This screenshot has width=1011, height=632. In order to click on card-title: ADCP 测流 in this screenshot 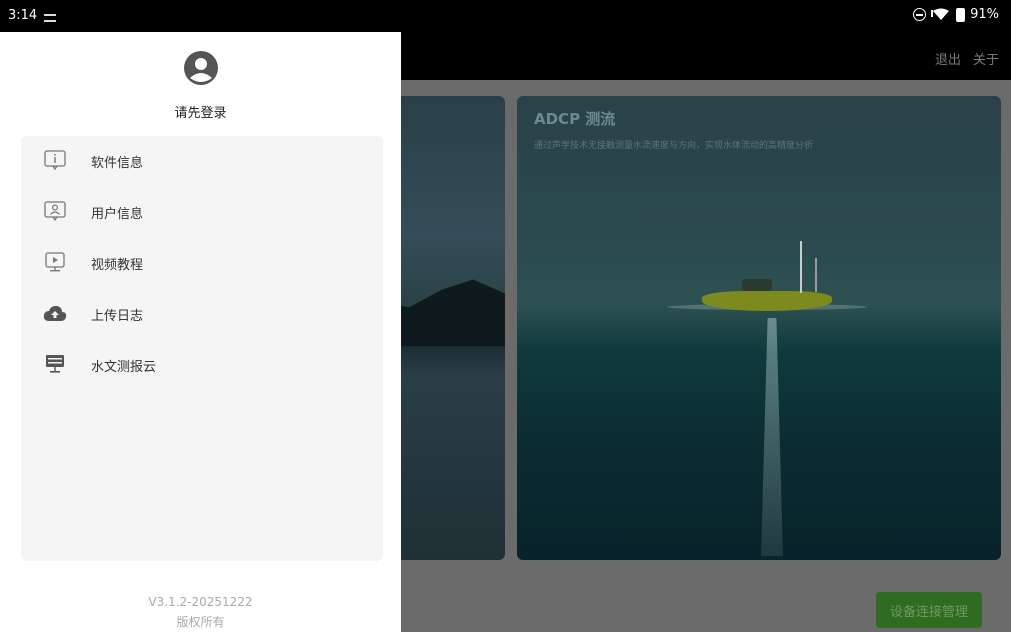, I will do `click(575, 119)`.